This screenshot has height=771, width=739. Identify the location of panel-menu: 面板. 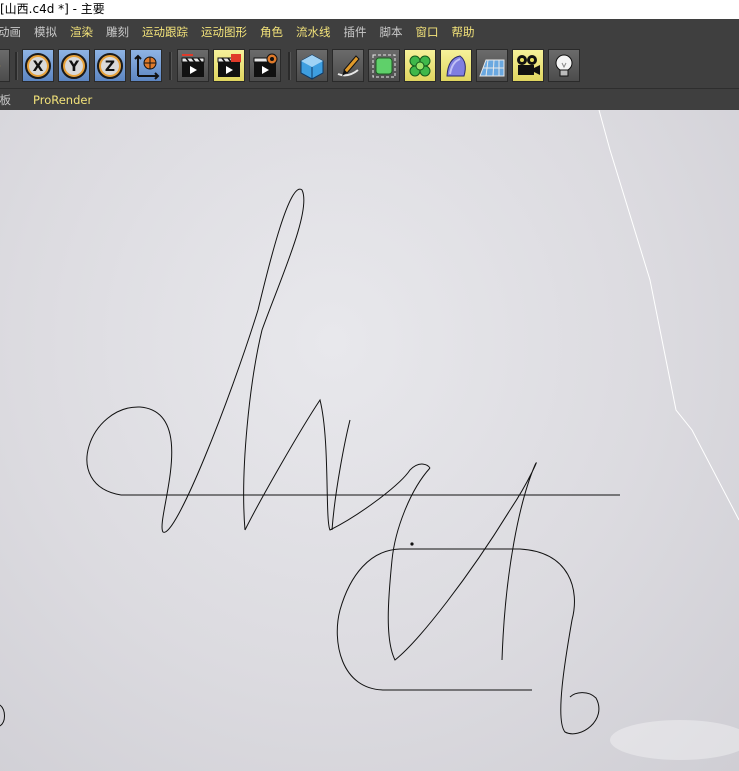
(5, 100).